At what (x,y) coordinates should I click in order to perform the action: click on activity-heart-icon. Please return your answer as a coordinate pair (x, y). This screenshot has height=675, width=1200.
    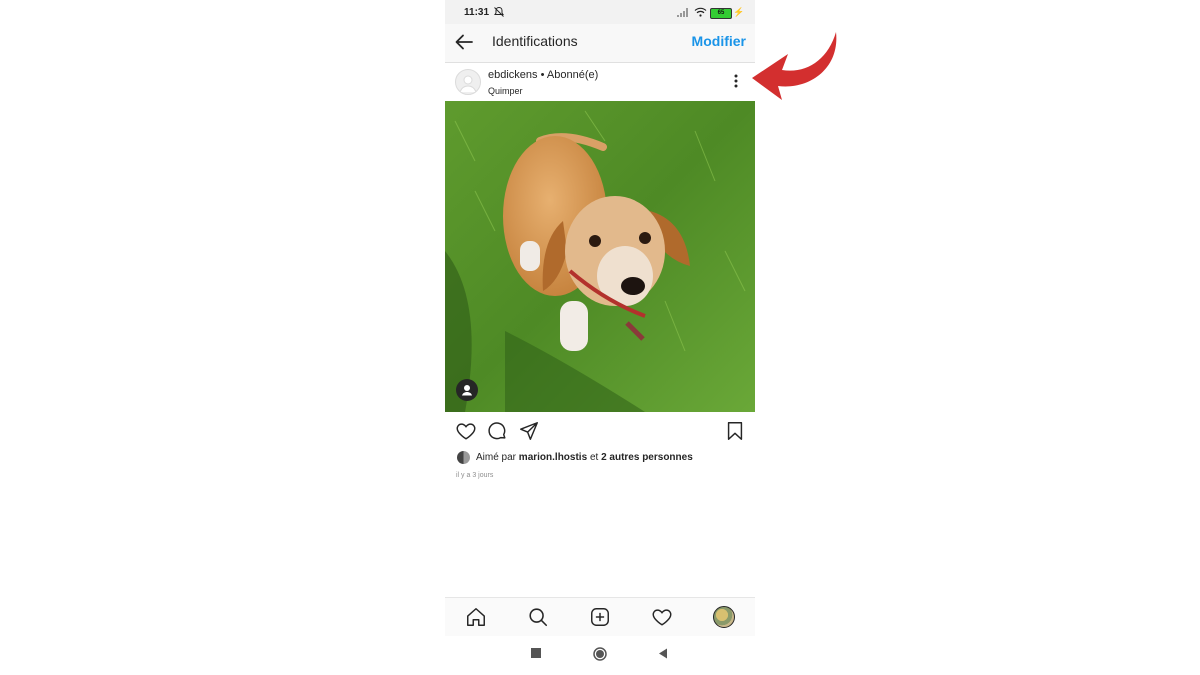
    Looking at the image, I should click on (662, 617).